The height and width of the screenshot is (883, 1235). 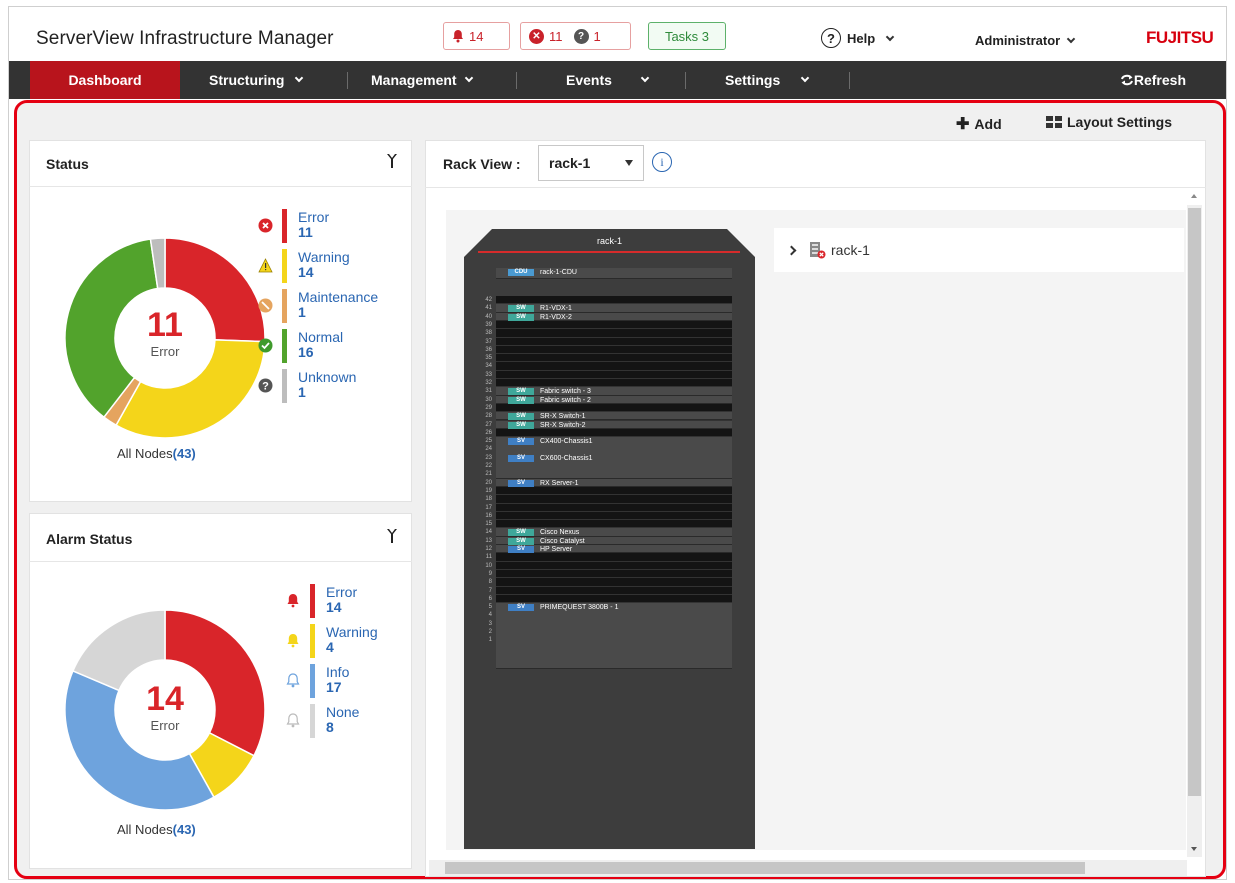 I want to click on alarm-legend-bar, so click(x=312, y=641).